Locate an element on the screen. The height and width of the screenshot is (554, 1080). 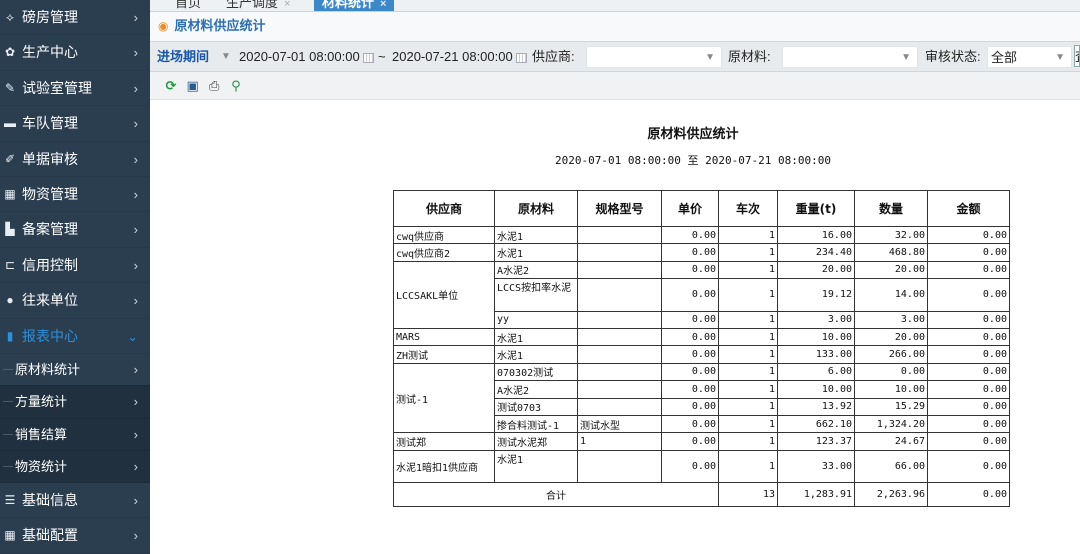
table-row: 测试郑 测试水泥郑 1 0.00 1 123.37 24.67 0.00 is located at coordinates (701, 441).